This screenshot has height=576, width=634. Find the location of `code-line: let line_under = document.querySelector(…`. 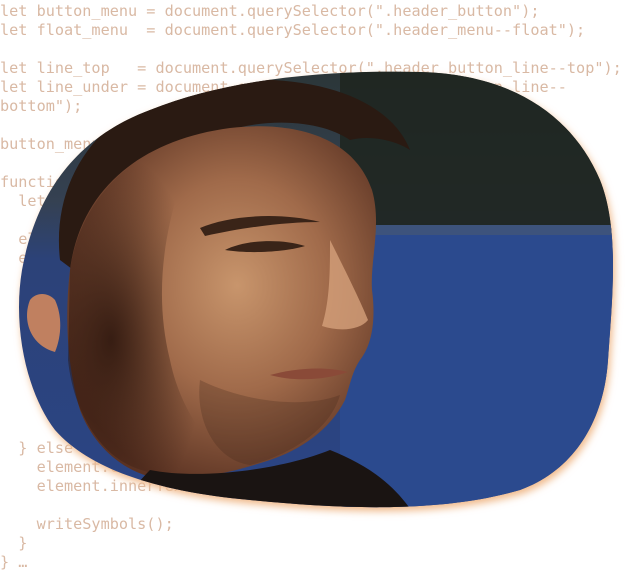

code-line: let line_under = document.querySelector(… is located at coordinates (283, 87).